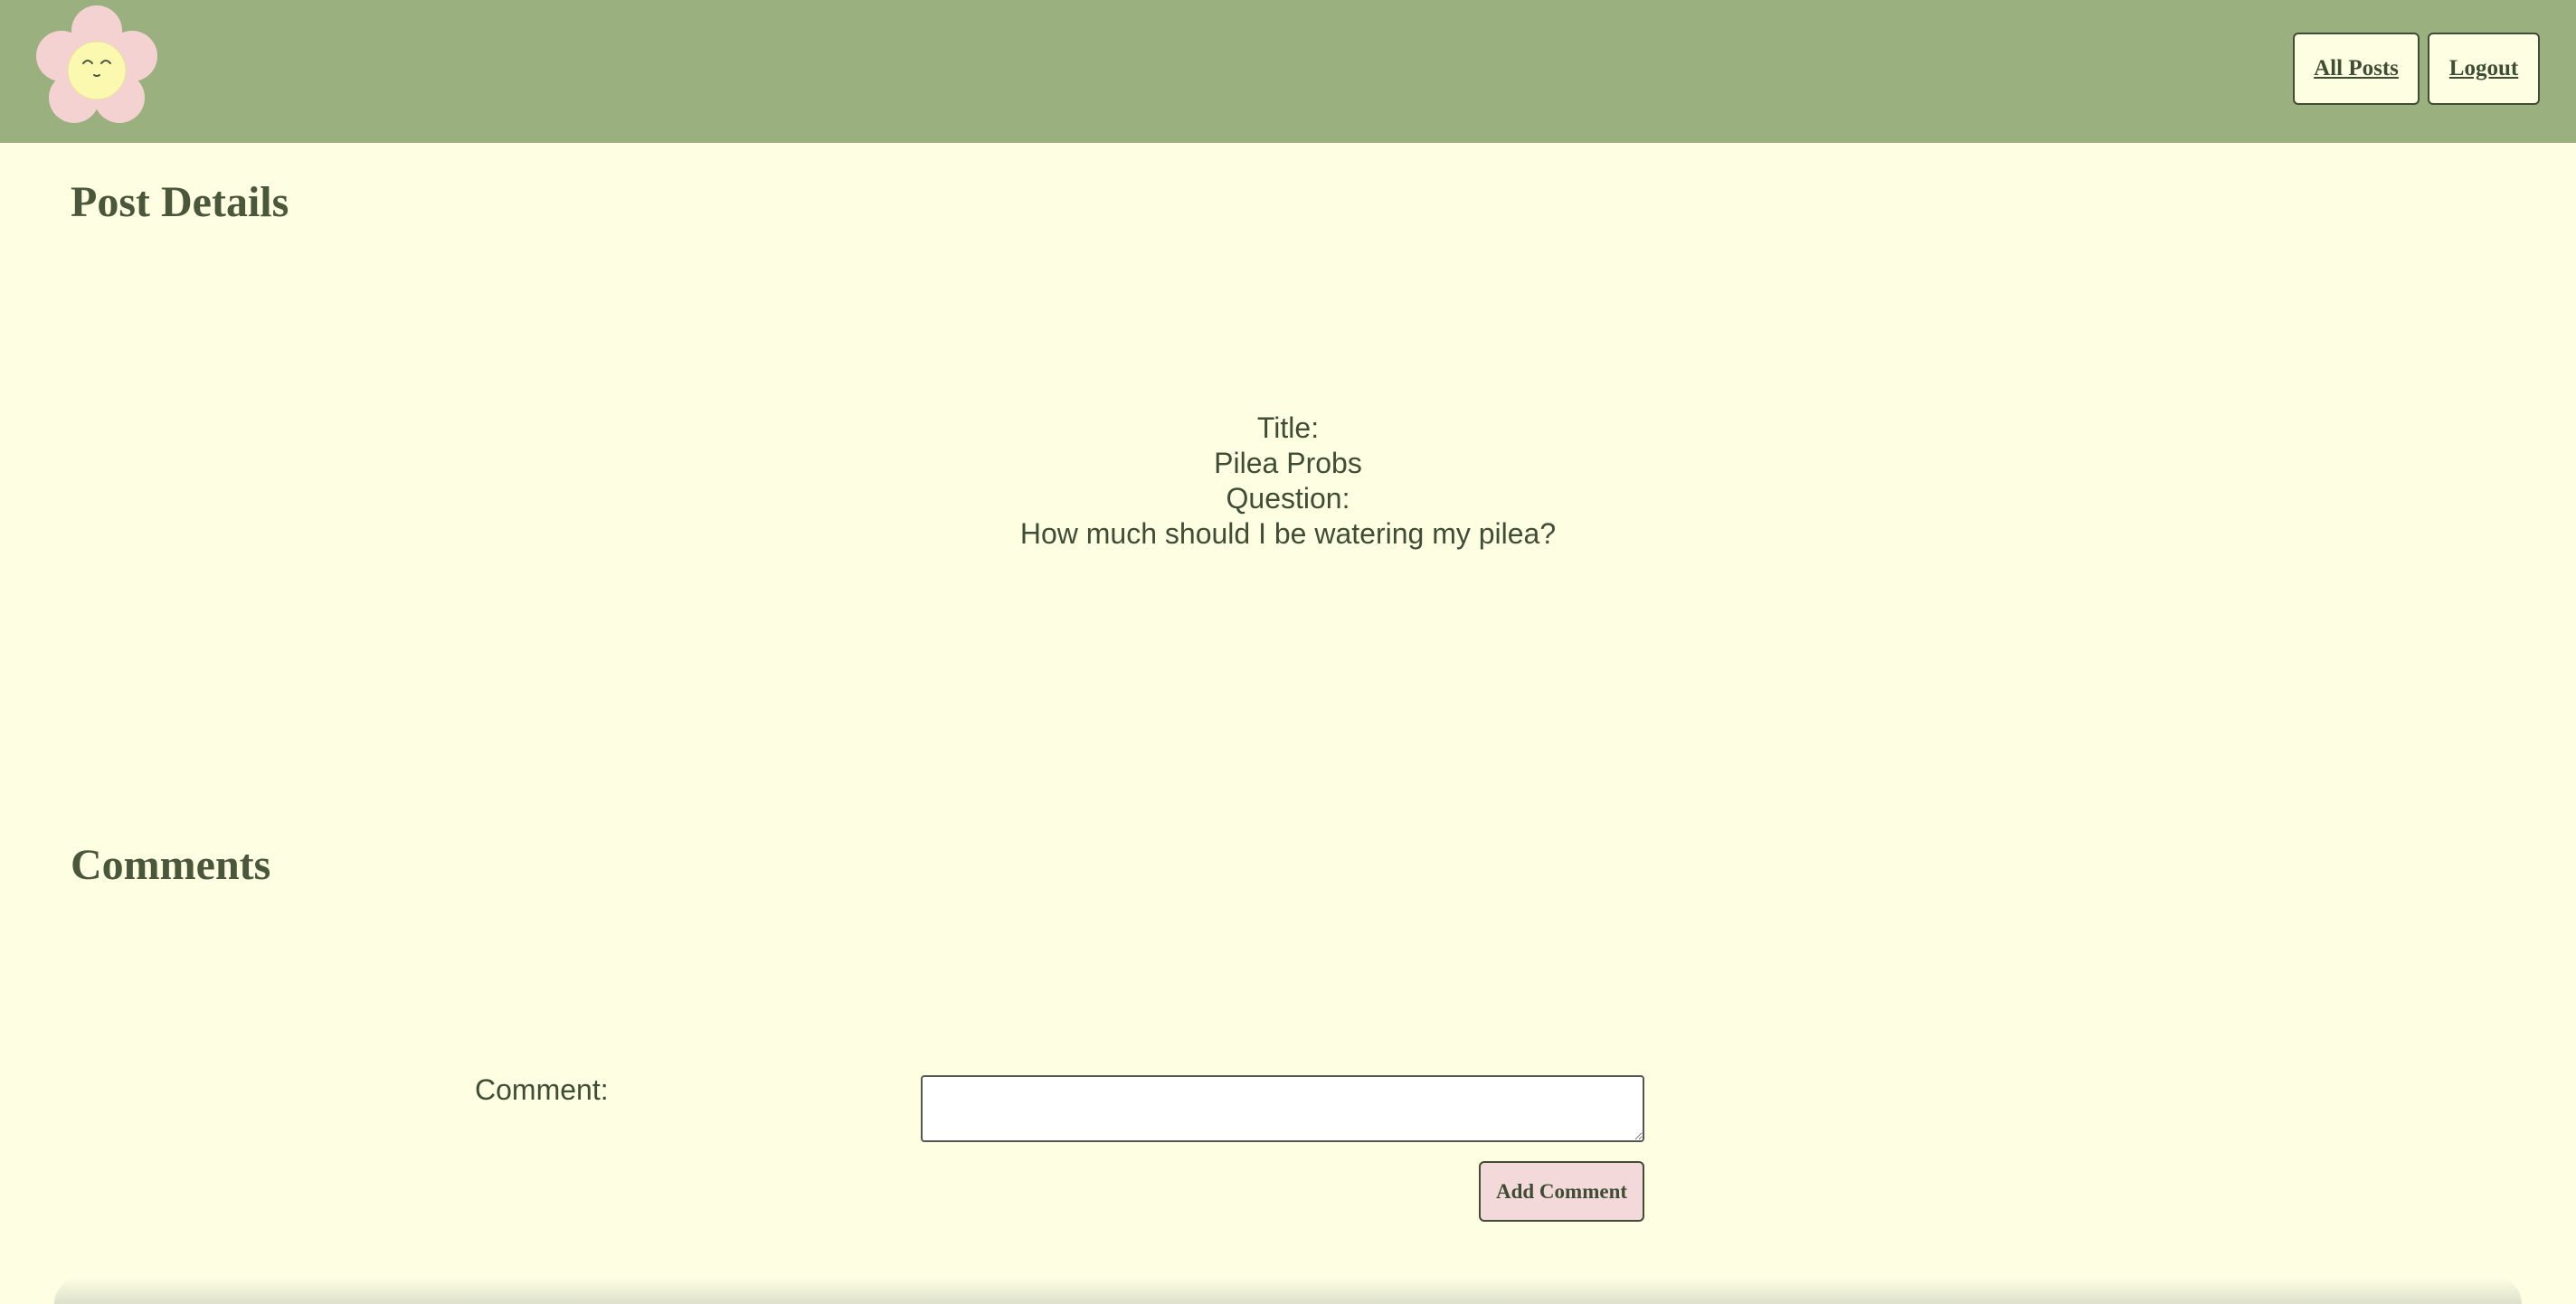 The image size is (2576, 1304). What do you see at coordinates (542, 1089) in the screenshot?
I see `comment-label: Comment:` at bounding box center [542, 1089].